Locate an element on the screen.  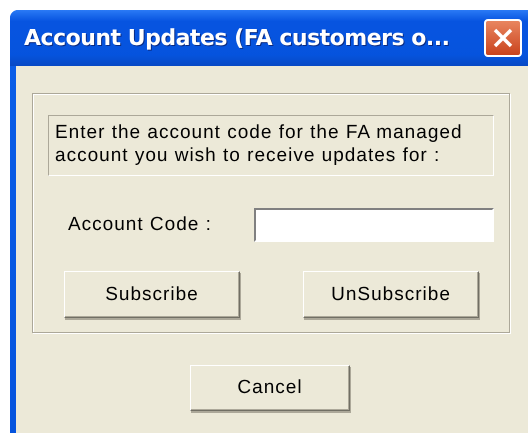
account-code-field is located at coordinates (374, 225).